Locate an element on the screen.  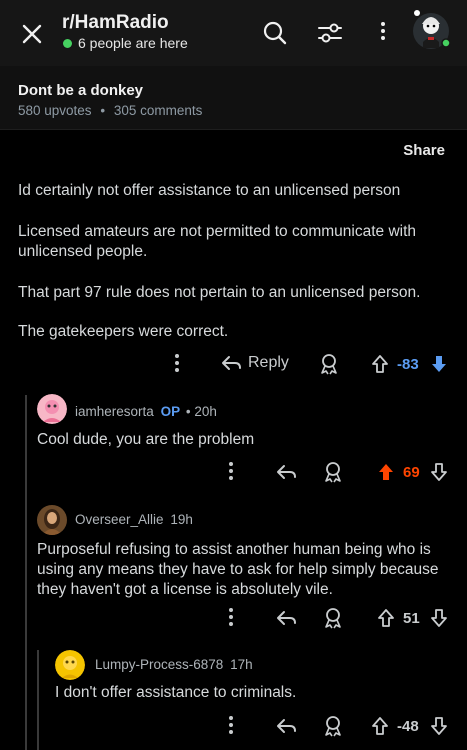
subreddit-name: r/HamRadio is located at coordinates (115, 23).